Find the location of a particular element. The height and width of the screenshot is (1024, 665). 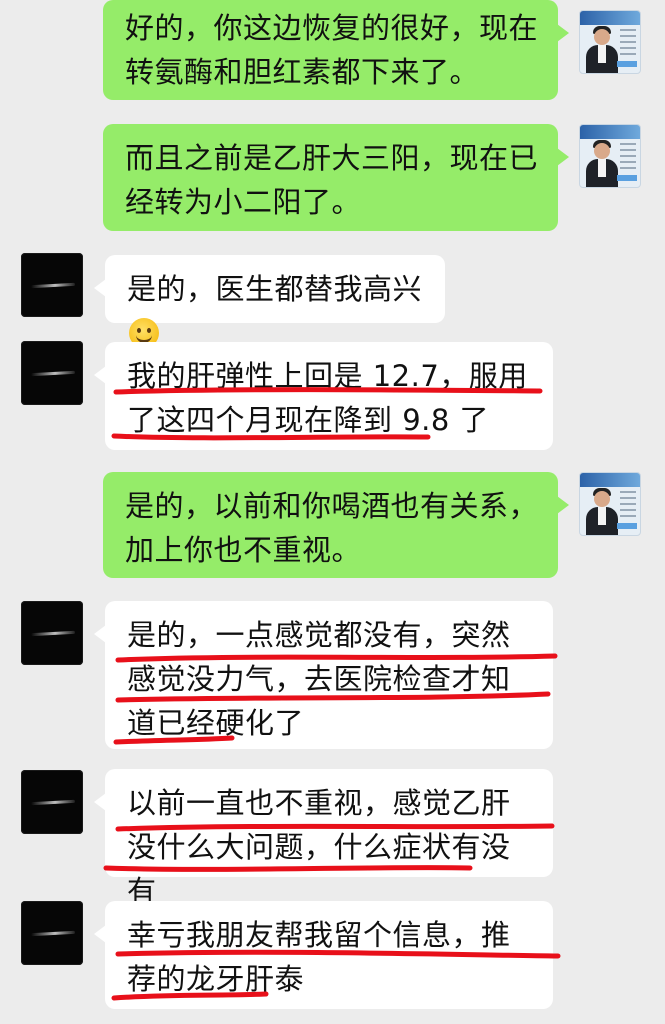

message-bubble: 是的，医生都替我高兴 is located at coordinates (269, 301).